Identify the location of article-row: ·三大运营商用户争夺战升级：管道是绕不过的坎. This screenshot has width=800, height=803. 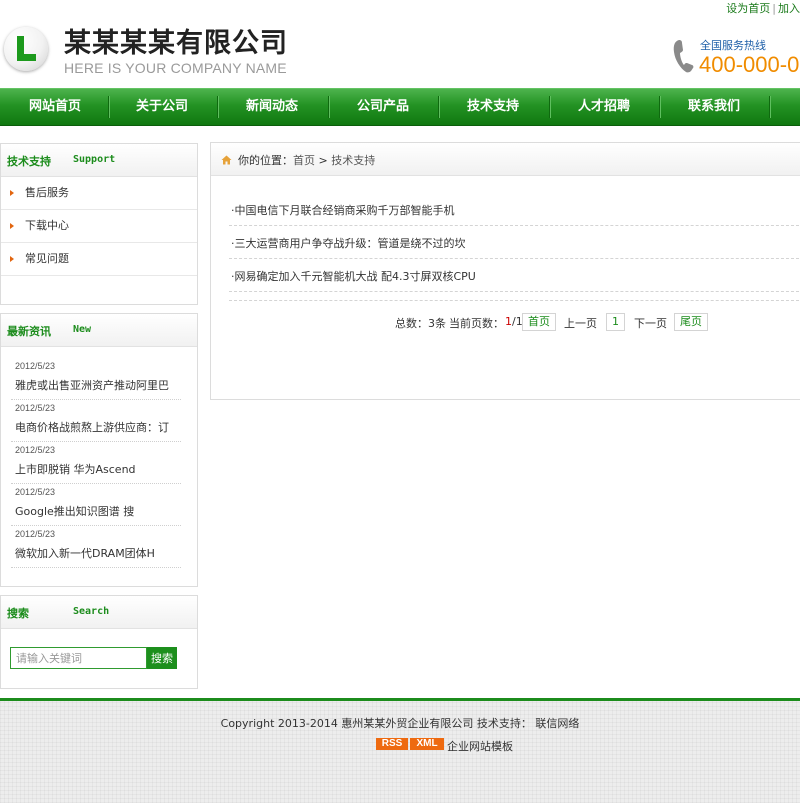
(514, 242).